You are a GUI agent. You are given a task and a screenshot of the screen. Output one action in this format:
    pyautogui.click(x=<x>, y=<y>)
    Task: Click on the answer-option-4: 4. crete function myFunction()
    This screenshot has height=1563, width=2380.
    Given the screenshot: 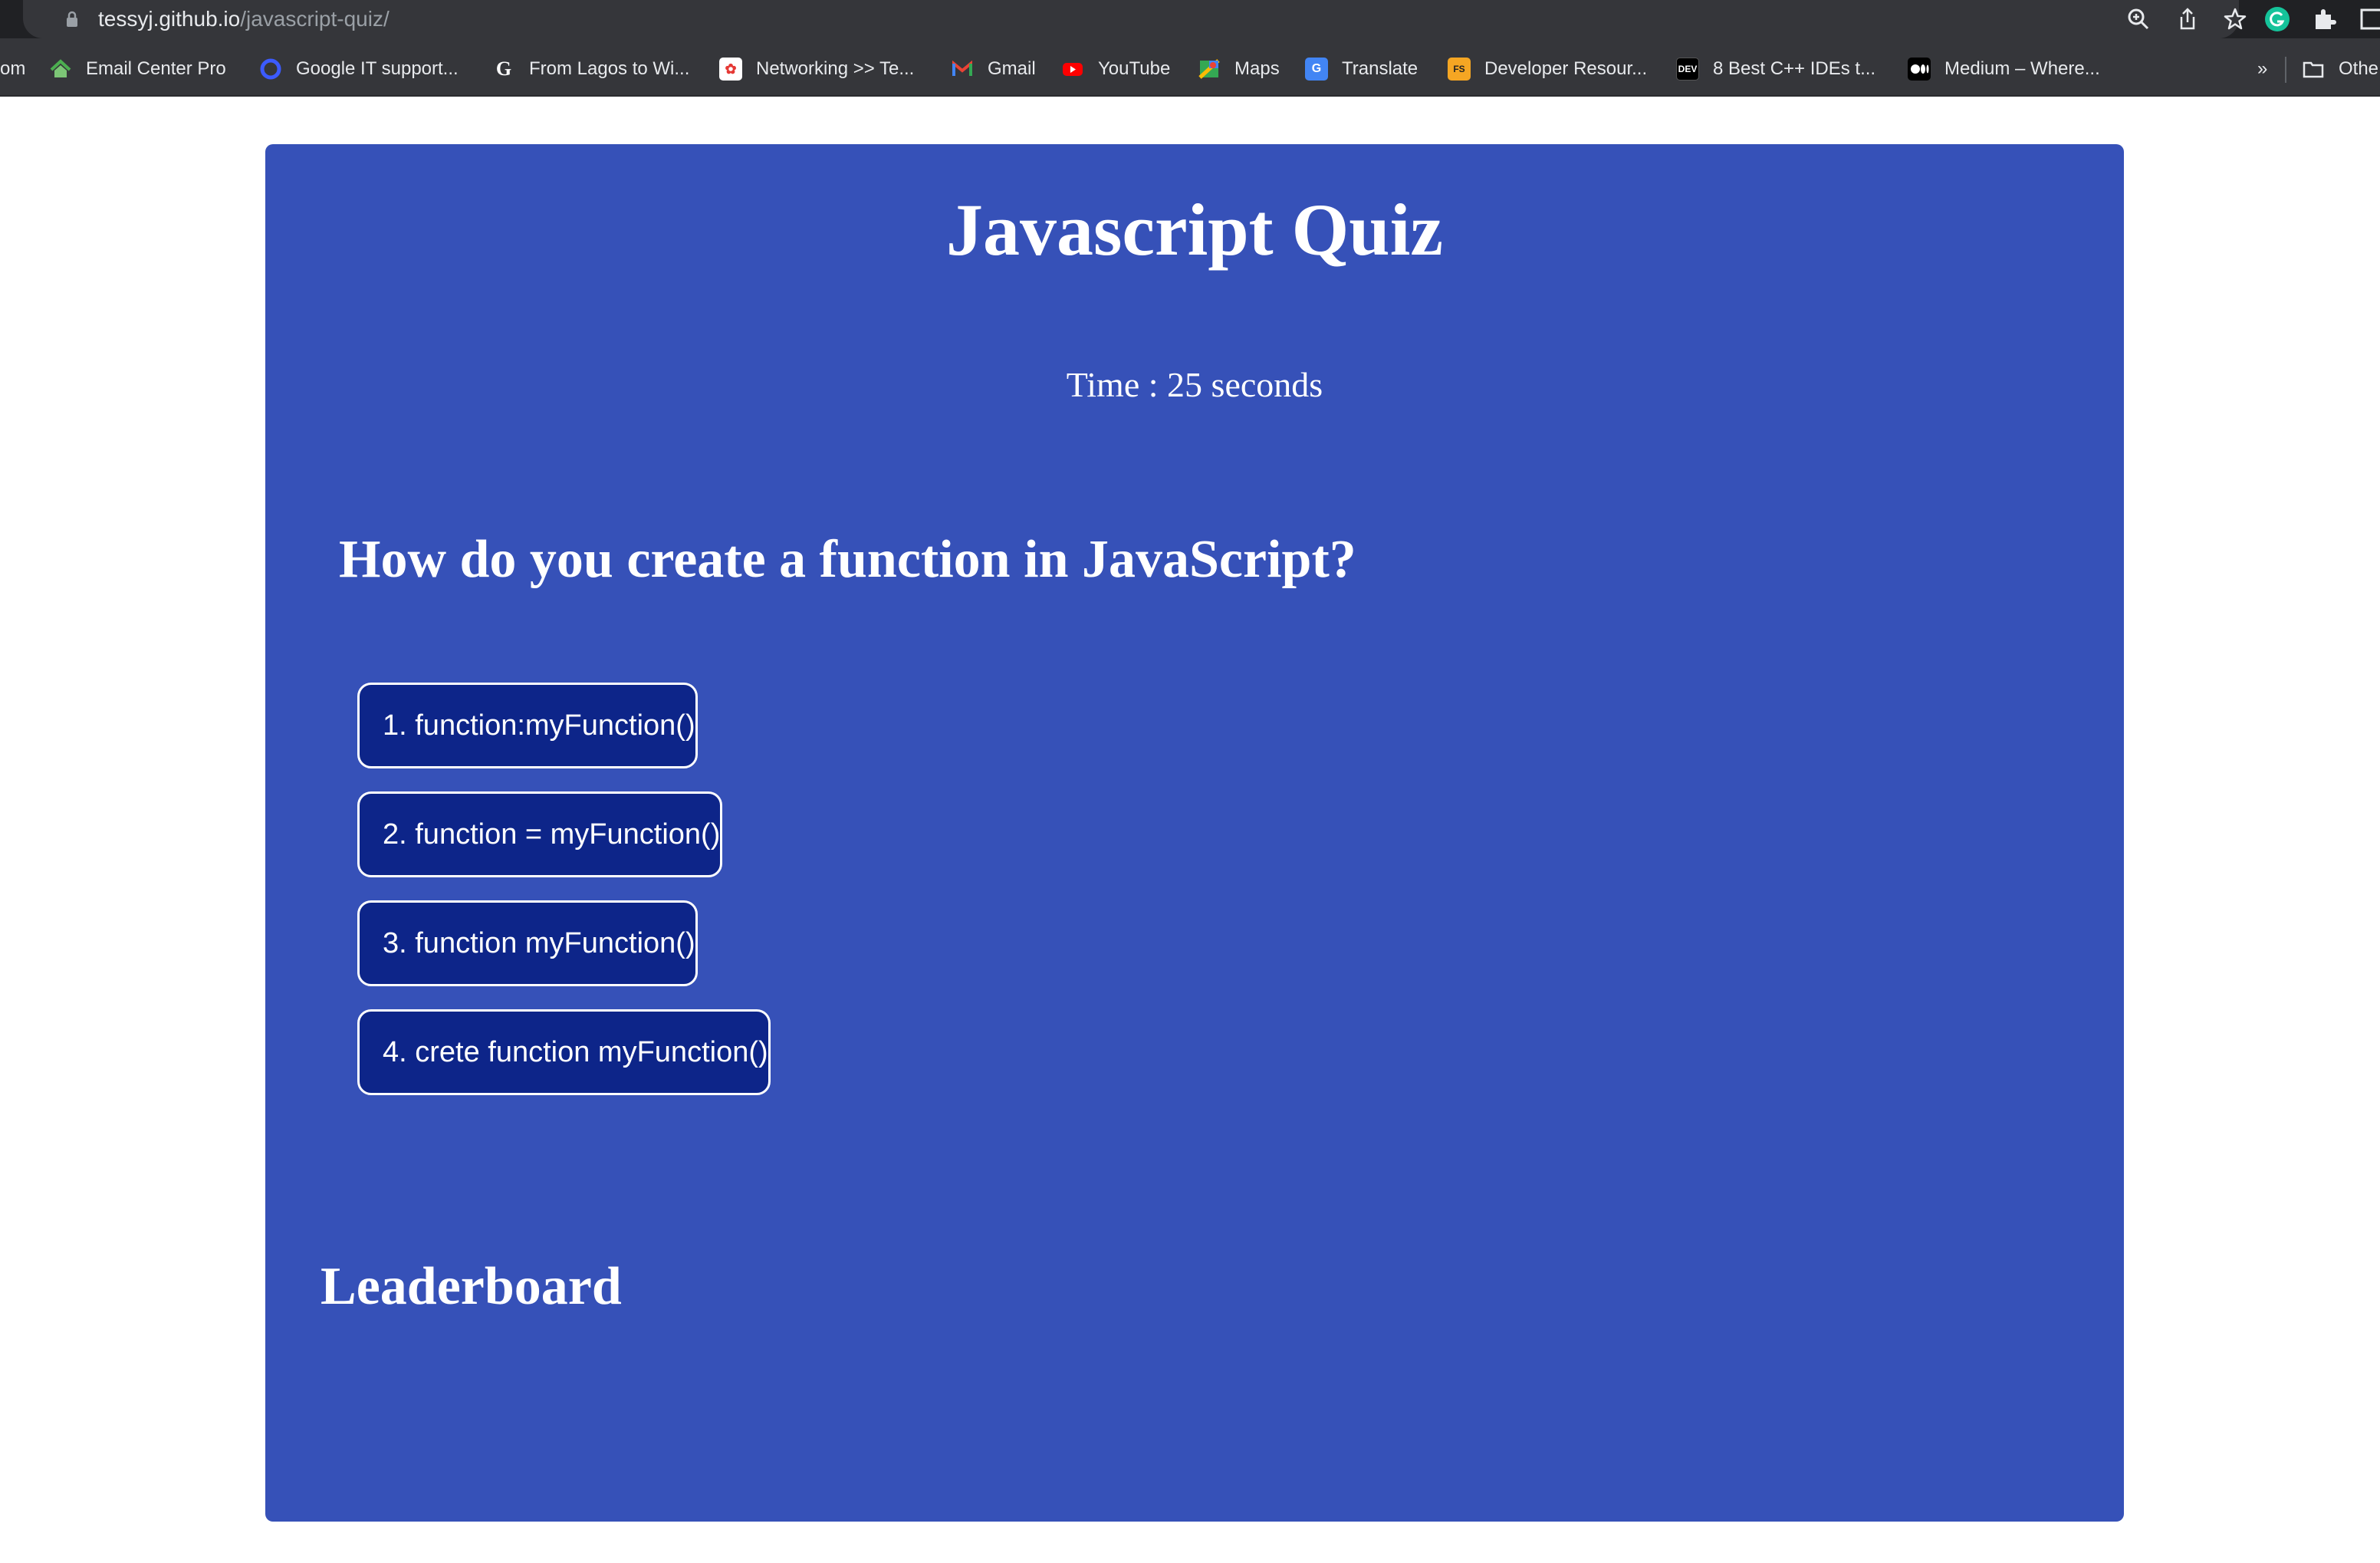 What is the action you would take?
    pyautogui.click(x=564, y=1052)
    